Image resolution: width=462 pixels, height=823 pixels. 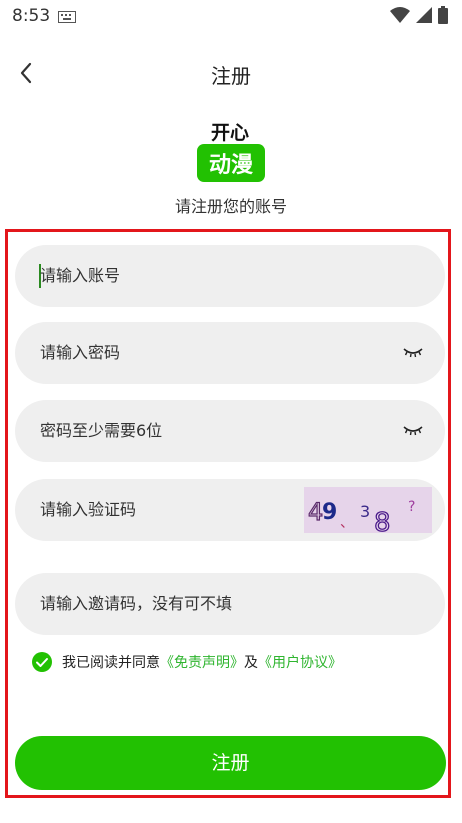 What do you see at coordinates (315, 512) in the screenshot?
I see `captcha-char: 4` at bounding box center [315, 512].